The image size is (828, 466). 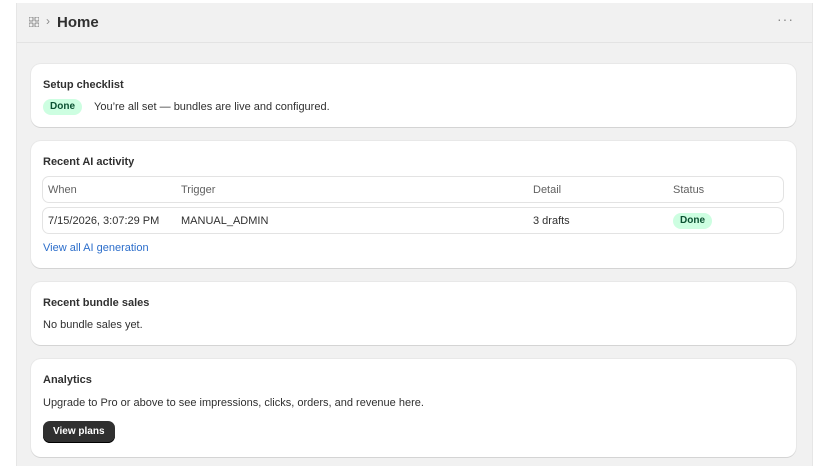 I want to click on column-header-detail: Detail, so click(x=547, y=190).